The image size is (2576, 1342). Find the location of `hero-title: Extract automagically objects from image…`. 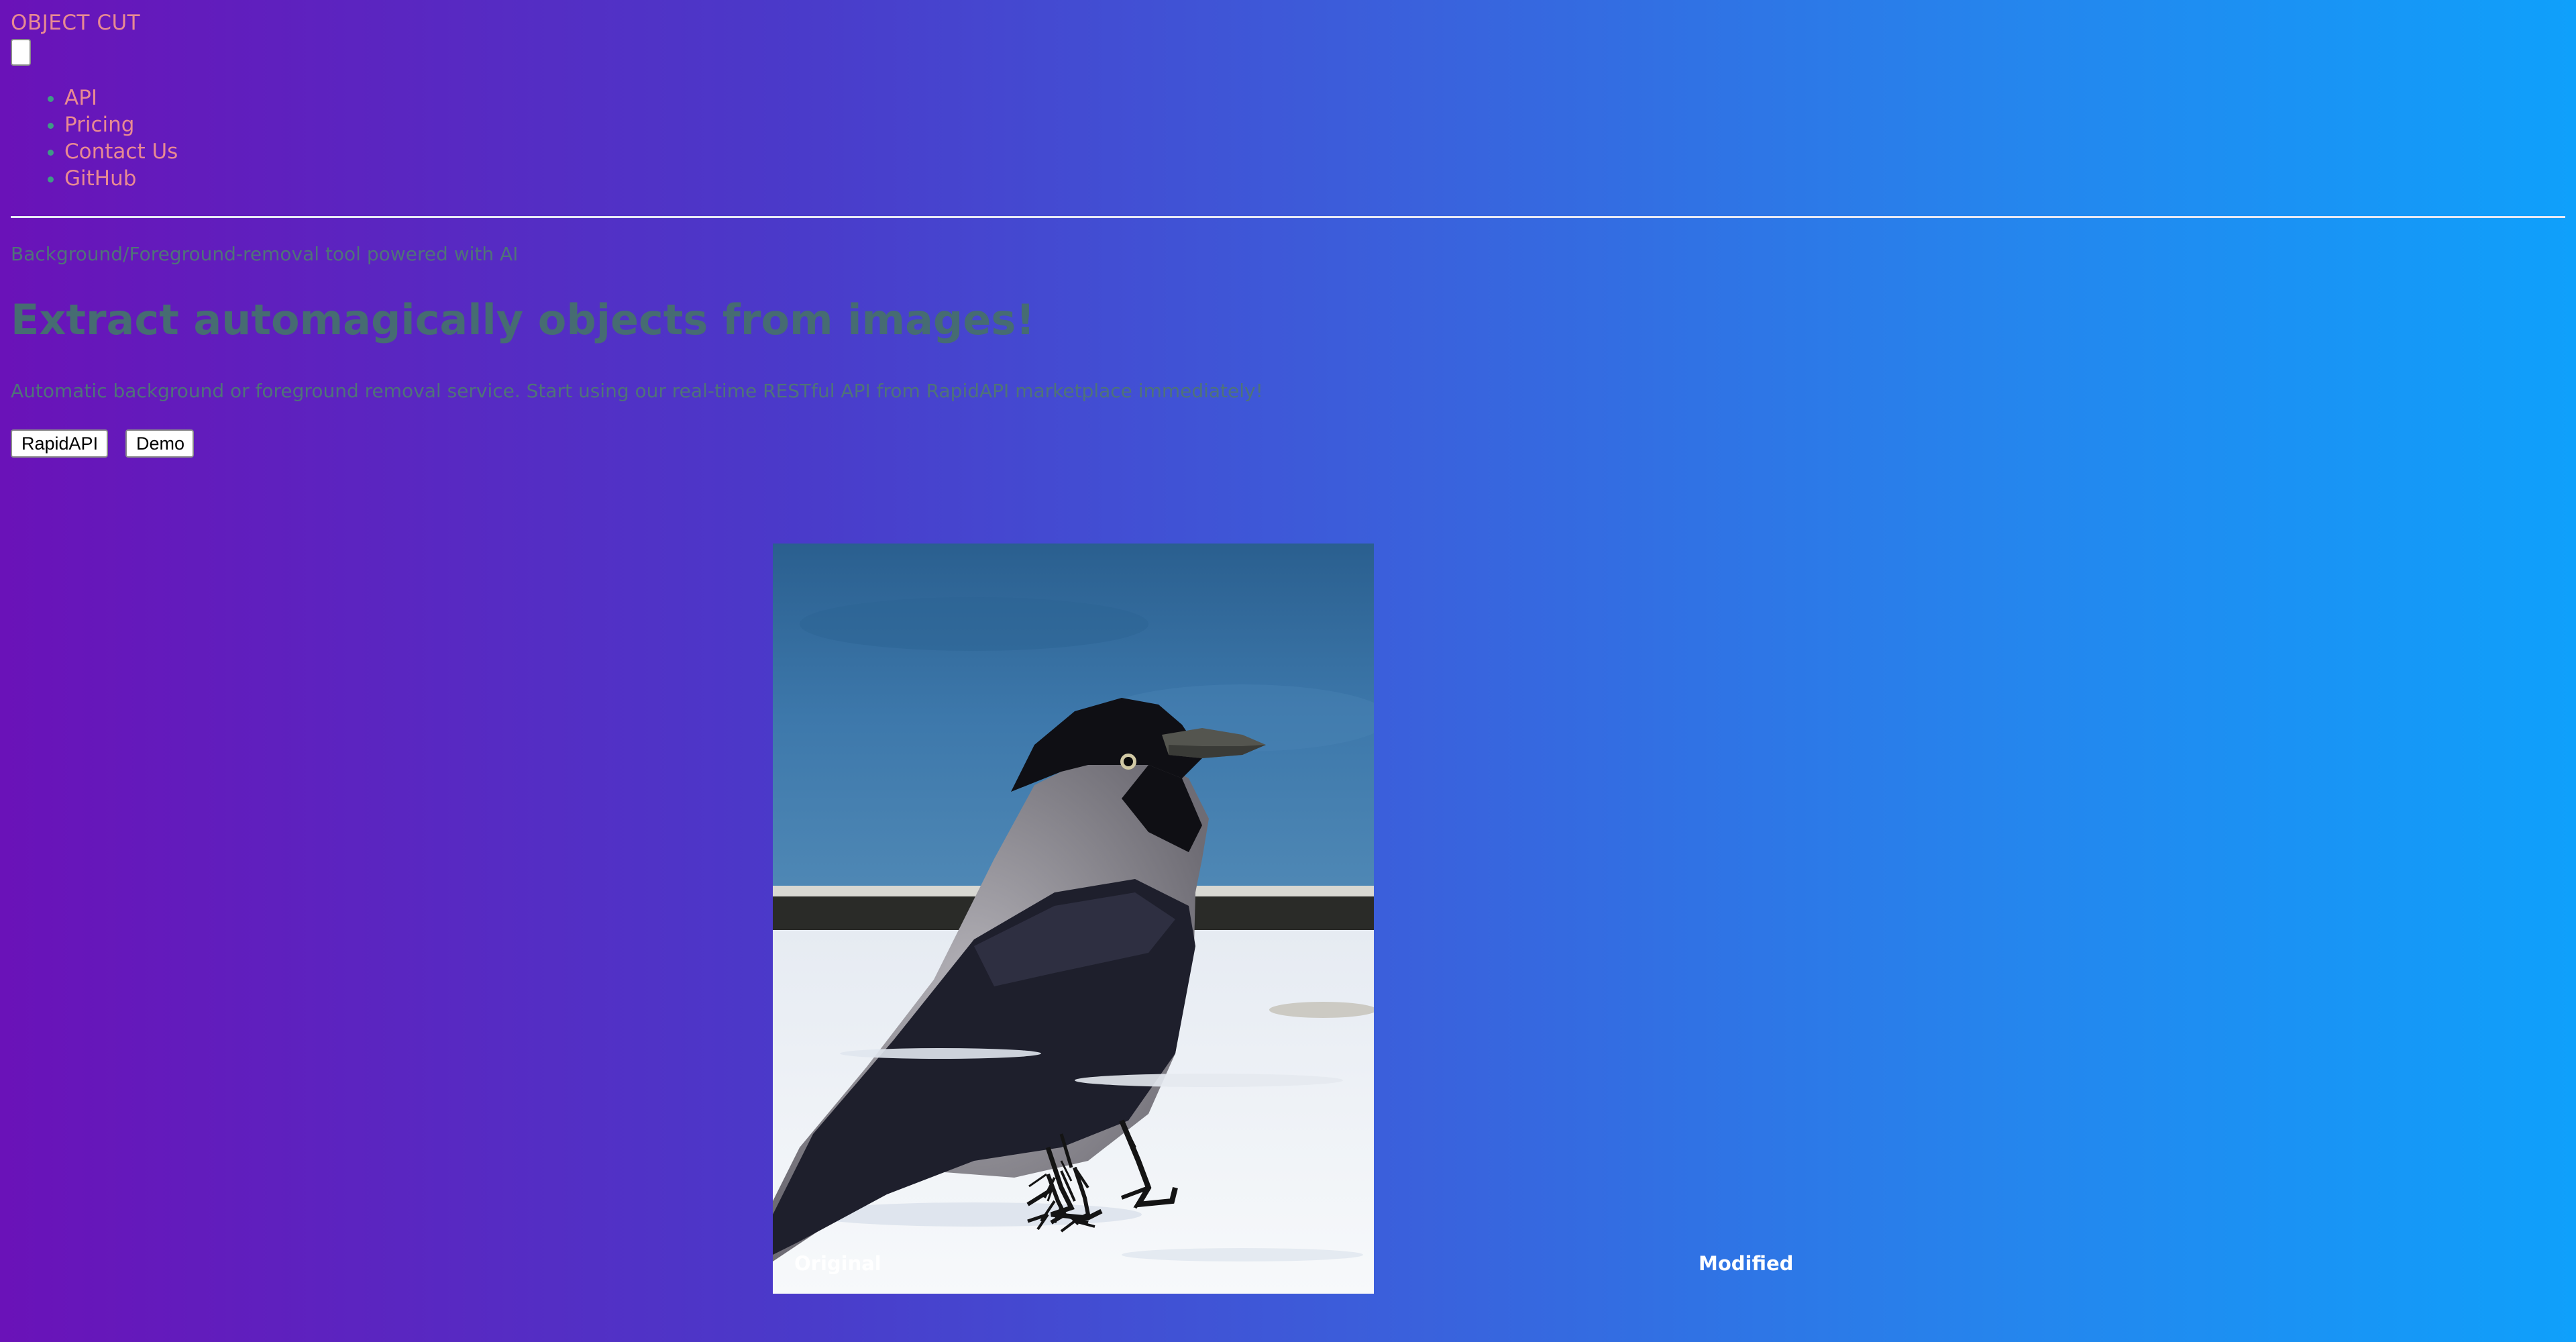

hero-title: Extract automagically objects from image… is located at coordinates (523, 320).